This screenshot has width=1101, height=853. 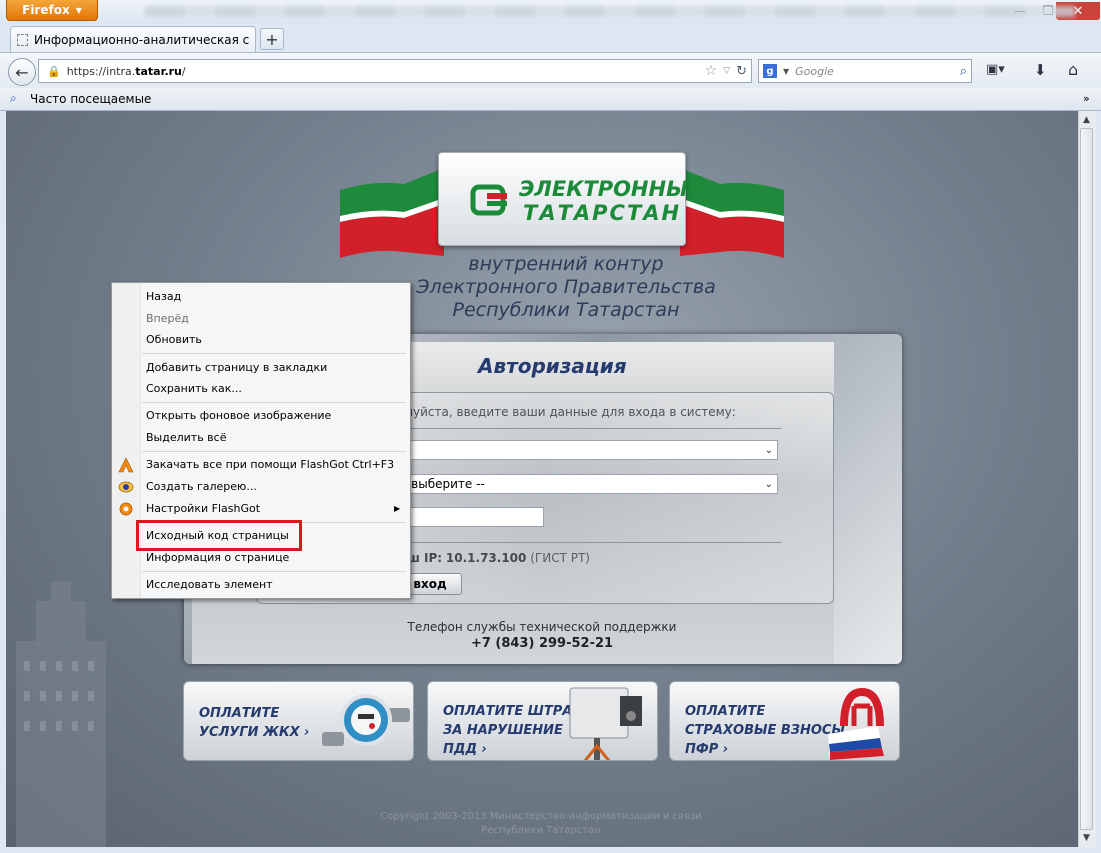 What do you see at coordinates (298, 721) in the screenshot?
I see `pay-utilities-button: ОПЛАТИТЕ УСЛУГИ ЖКХ ›` at bounding box center [298, 721].